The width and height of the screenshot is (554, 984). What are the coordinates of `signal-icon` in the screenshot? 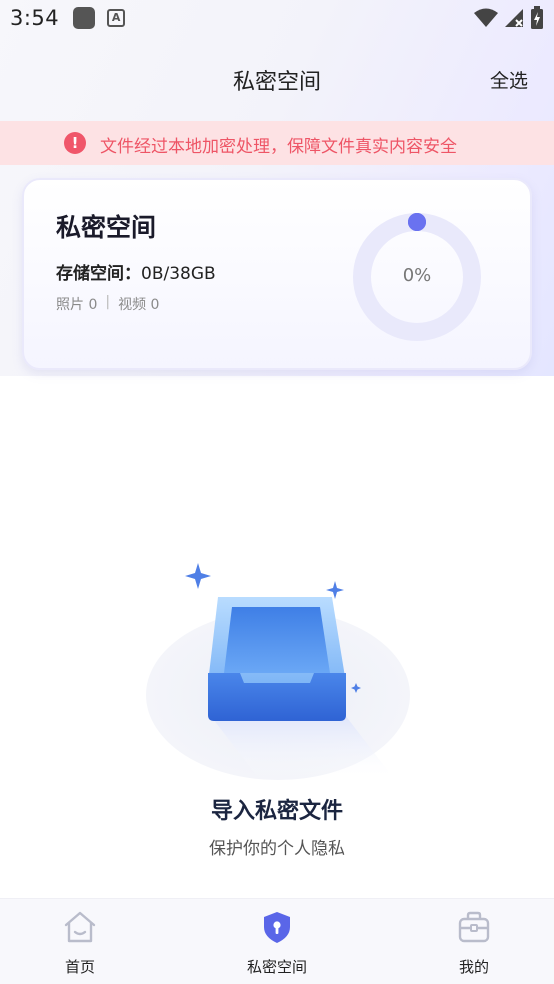 It's located at (514, 18).